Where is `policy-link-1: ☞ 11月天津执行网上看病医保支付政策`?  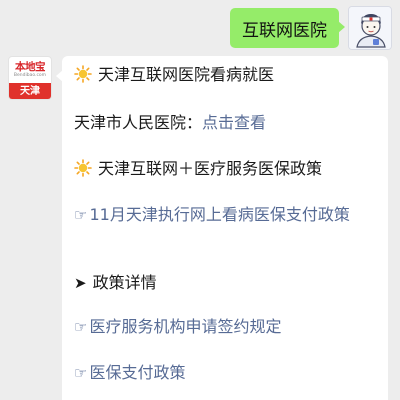 policy-link-1: ☞ 11月天津执行网上看病医保支付政策 is located at coordinates (219, 215).